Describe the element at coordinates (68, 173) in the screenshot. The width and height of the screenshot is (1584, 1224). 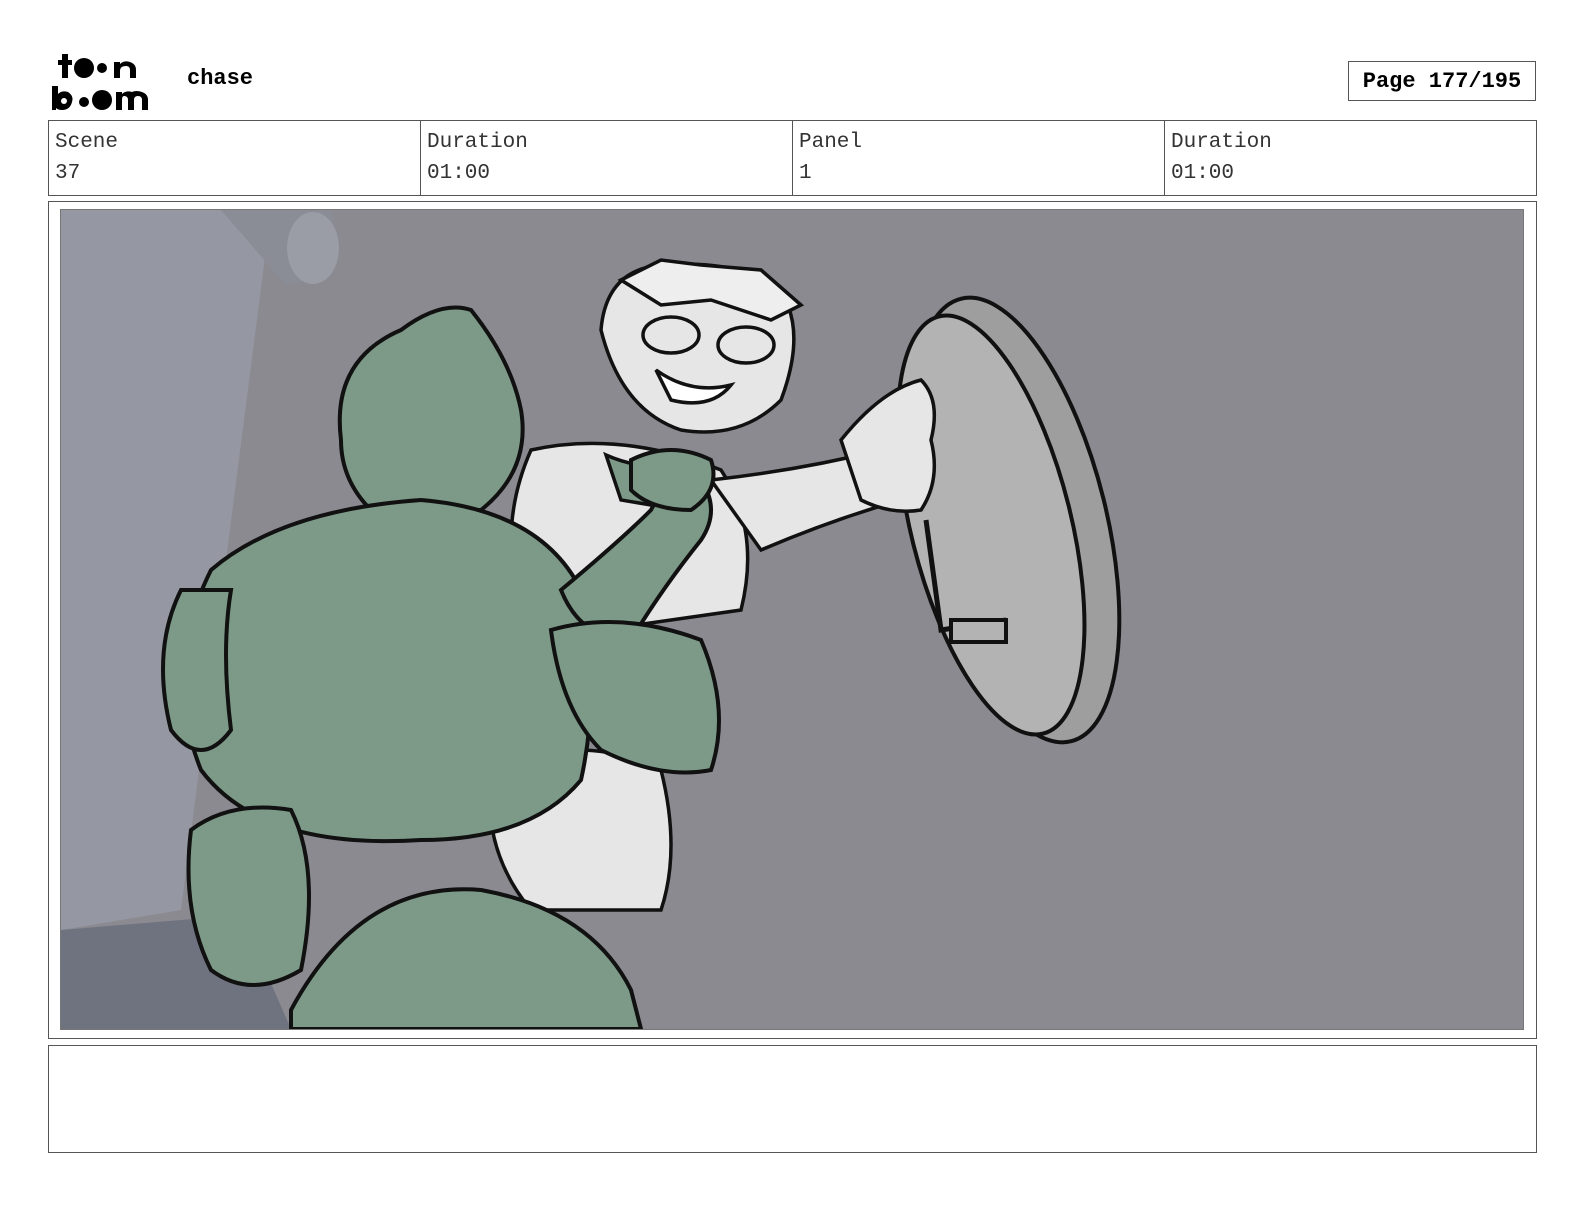
I see `scene-value: 37` at that location.